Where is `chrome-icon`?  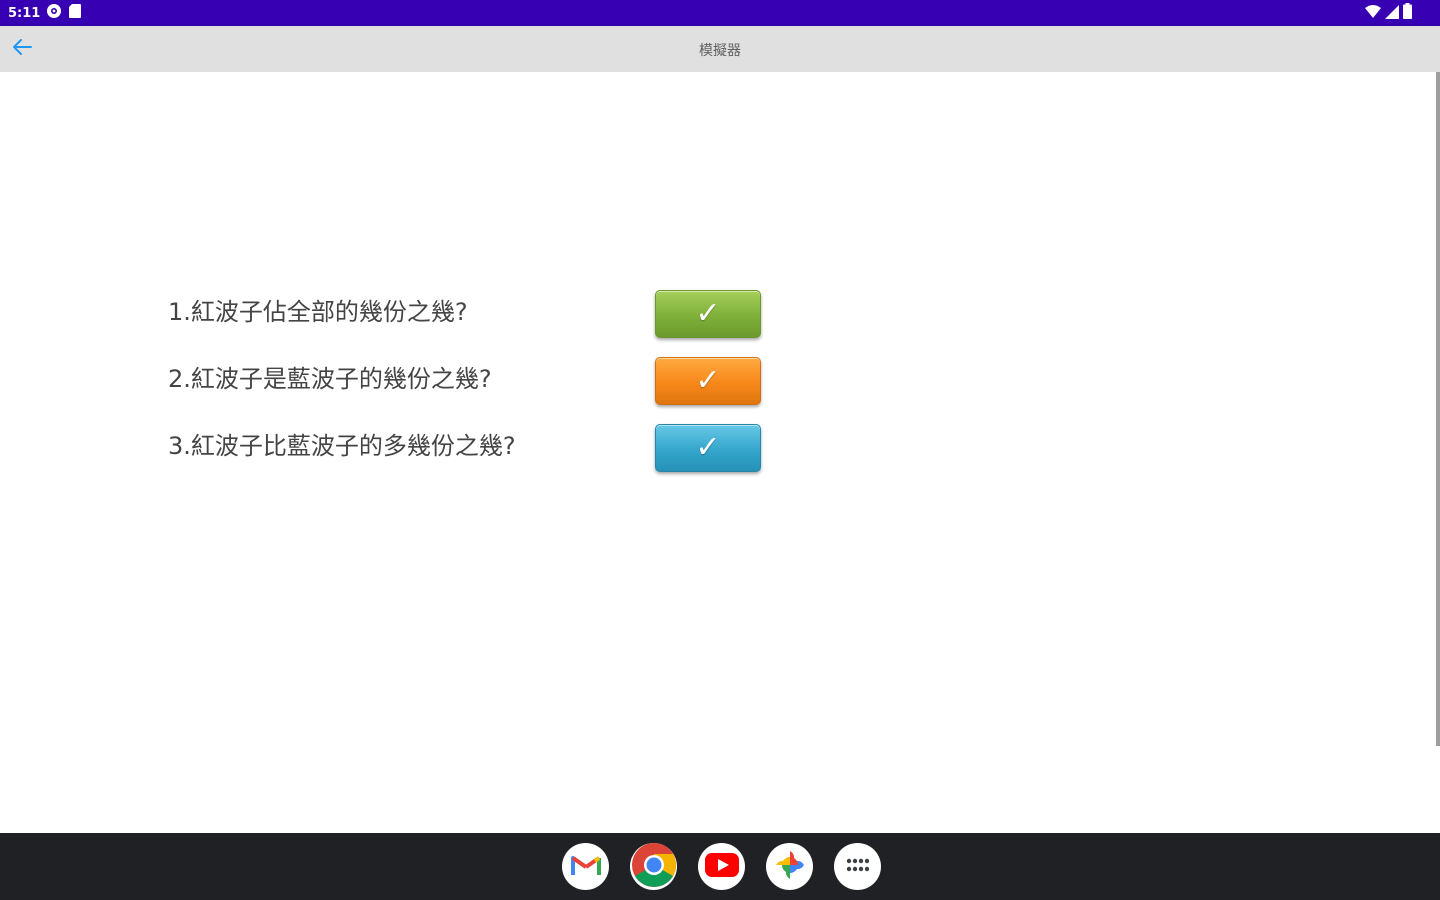
chrome-icon is located at coordinates (654, 867).